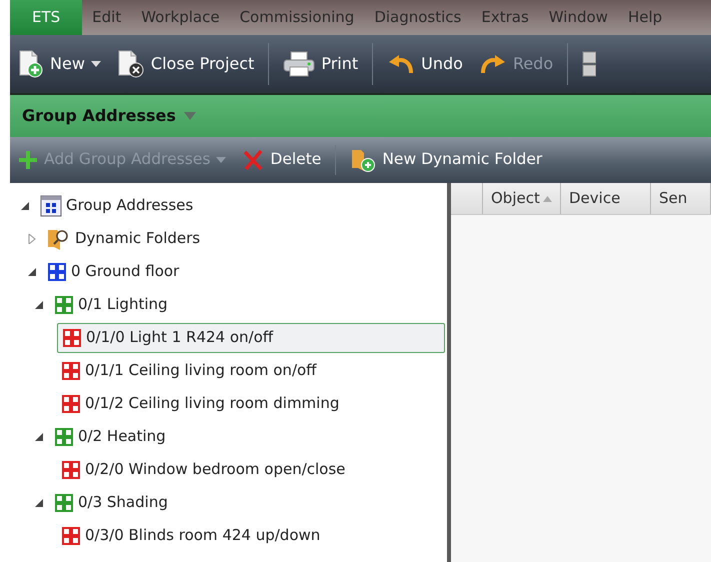 The image size is (711, 562). I want to click on tree-item: 0/2 Heating, so click(248, 436).